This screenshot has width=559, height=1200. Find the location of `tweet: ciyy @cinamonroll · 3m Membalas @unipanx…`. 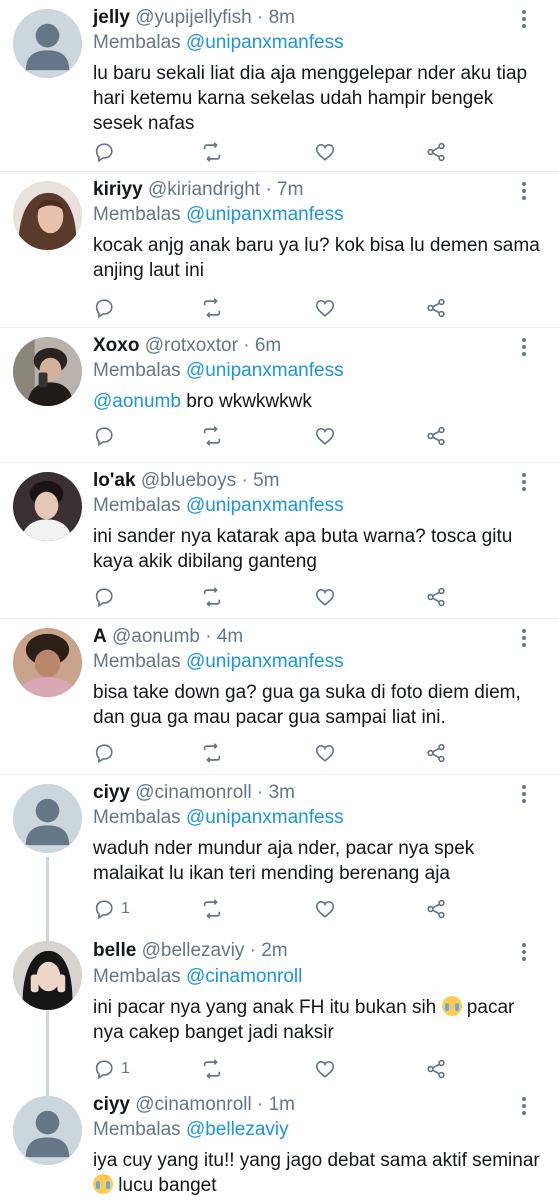

tweet: ciyy @cinamonroll · 3m Membalas @unipanx… is located at coordinates (279, 853).